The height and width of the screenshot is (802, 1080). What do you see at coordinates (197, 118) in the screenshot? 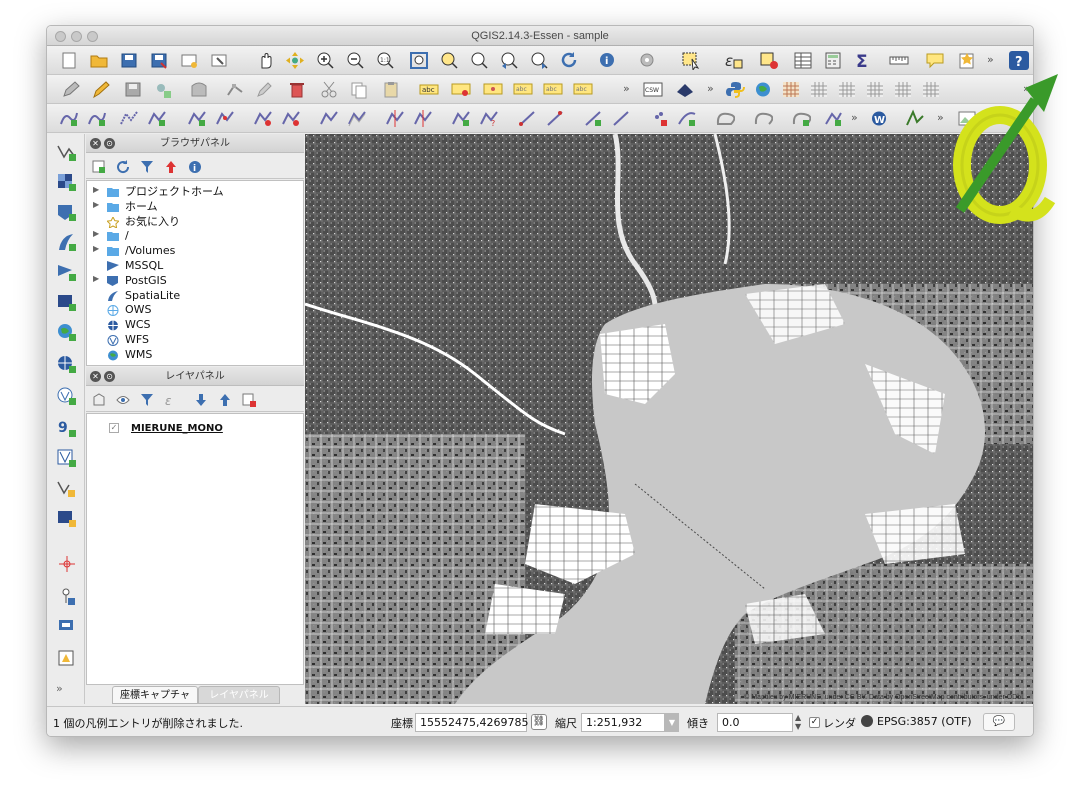
I see `add-part-icon` at bounding box center [197, 118].